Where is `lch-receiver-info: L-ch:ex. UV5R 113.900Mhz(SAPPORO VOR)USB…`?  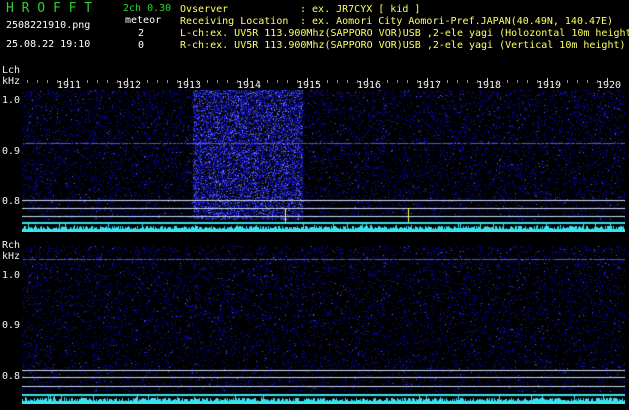
lch-receiver-info: L-ch:ex. UV5R 113.900Mhz(SAPPORO VOR)USB… is located at coordinates (404, 33).